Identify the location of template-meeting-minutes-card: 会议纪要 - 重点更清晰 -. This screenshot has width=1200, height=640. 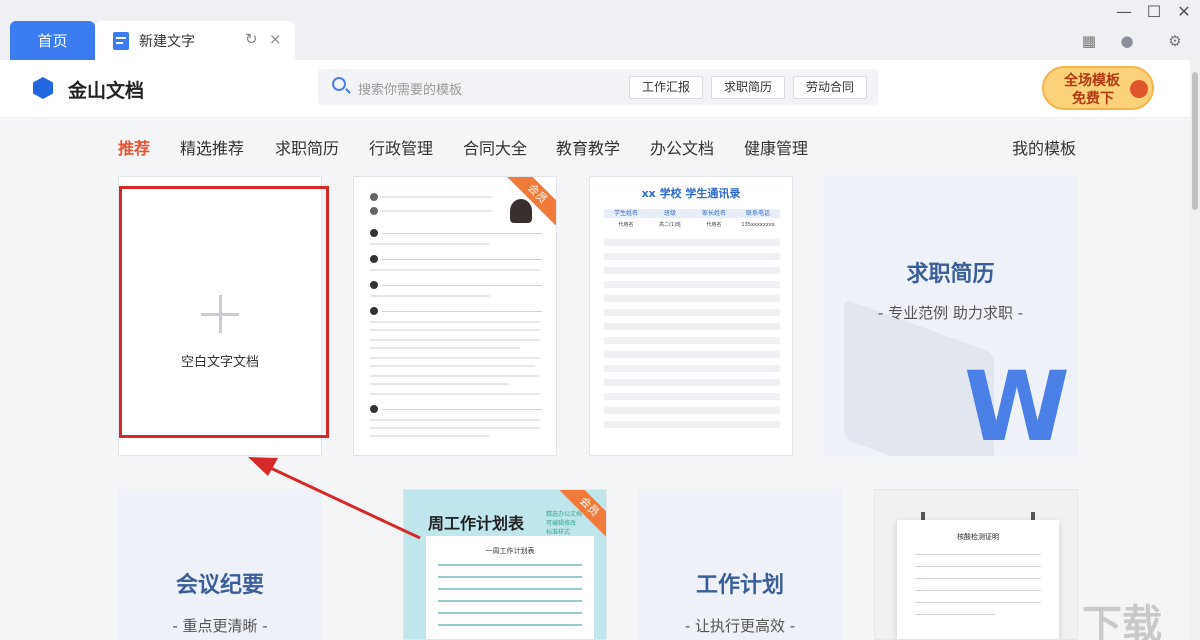
(220, 564).